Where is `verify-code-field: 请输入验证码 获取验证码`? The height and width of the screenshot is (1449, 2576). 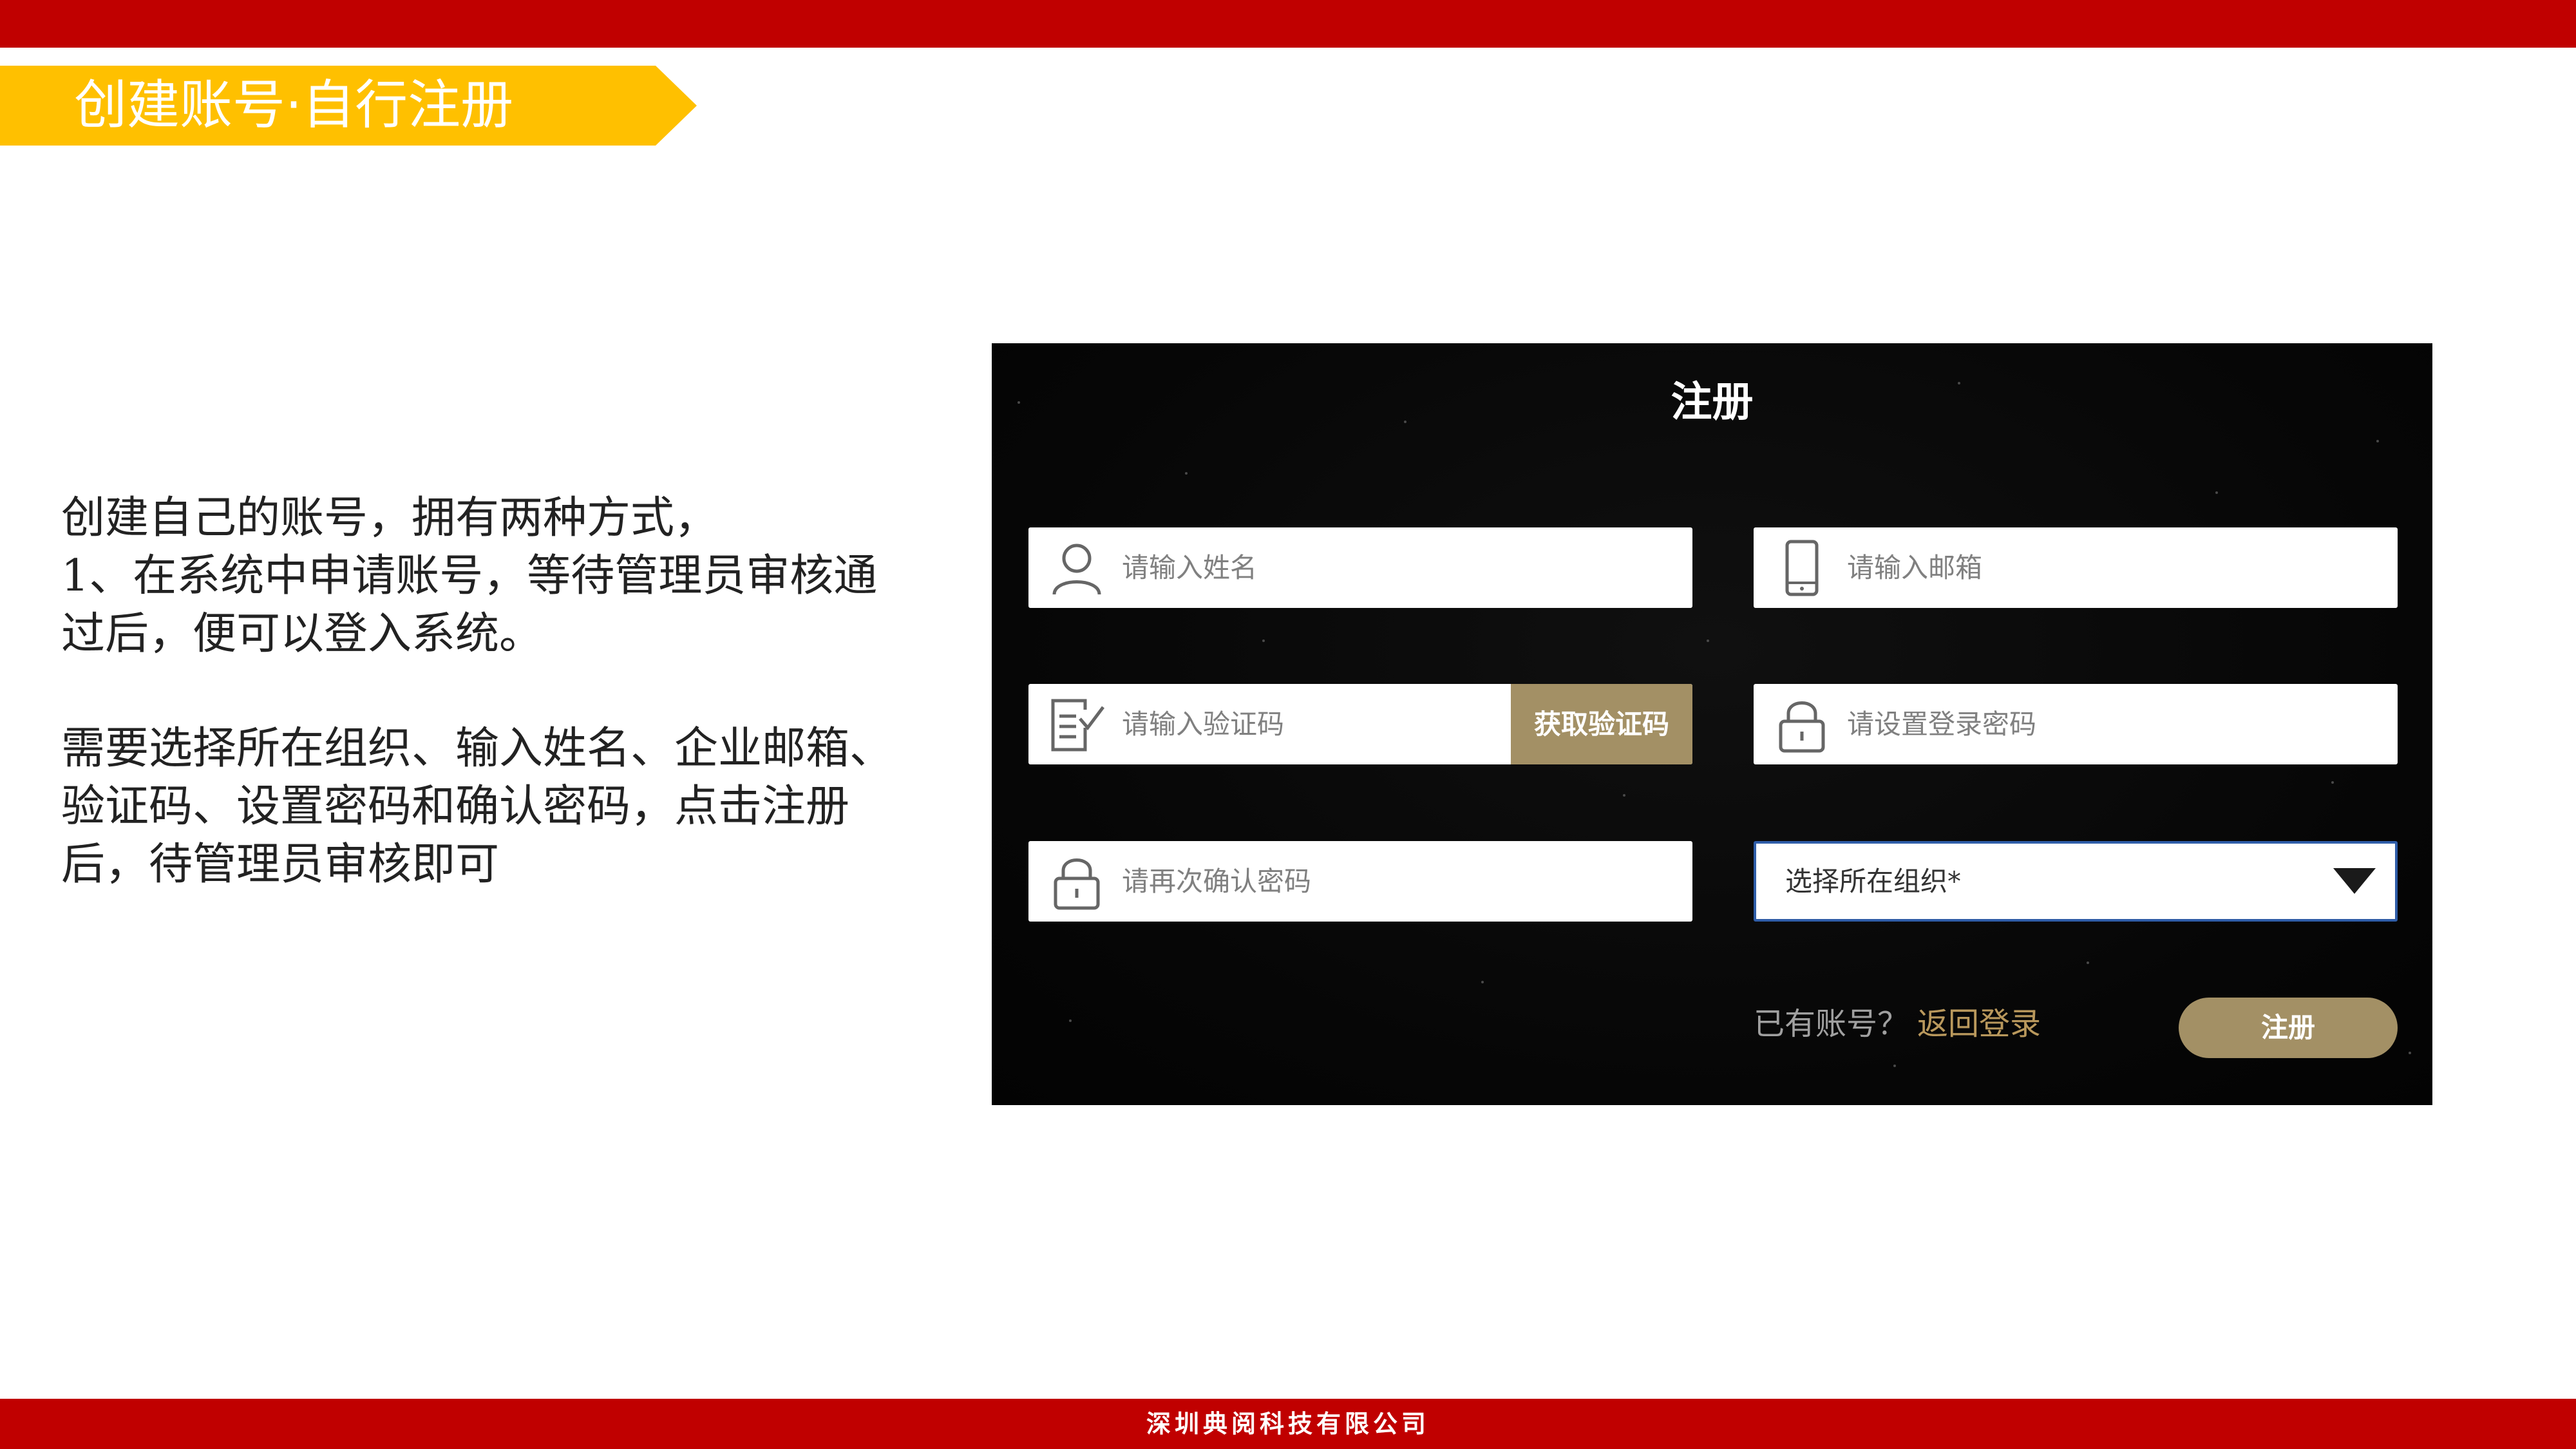
verify-code-field: 请输入验证码 获取验证码 is located at coordinates (1360, 724).